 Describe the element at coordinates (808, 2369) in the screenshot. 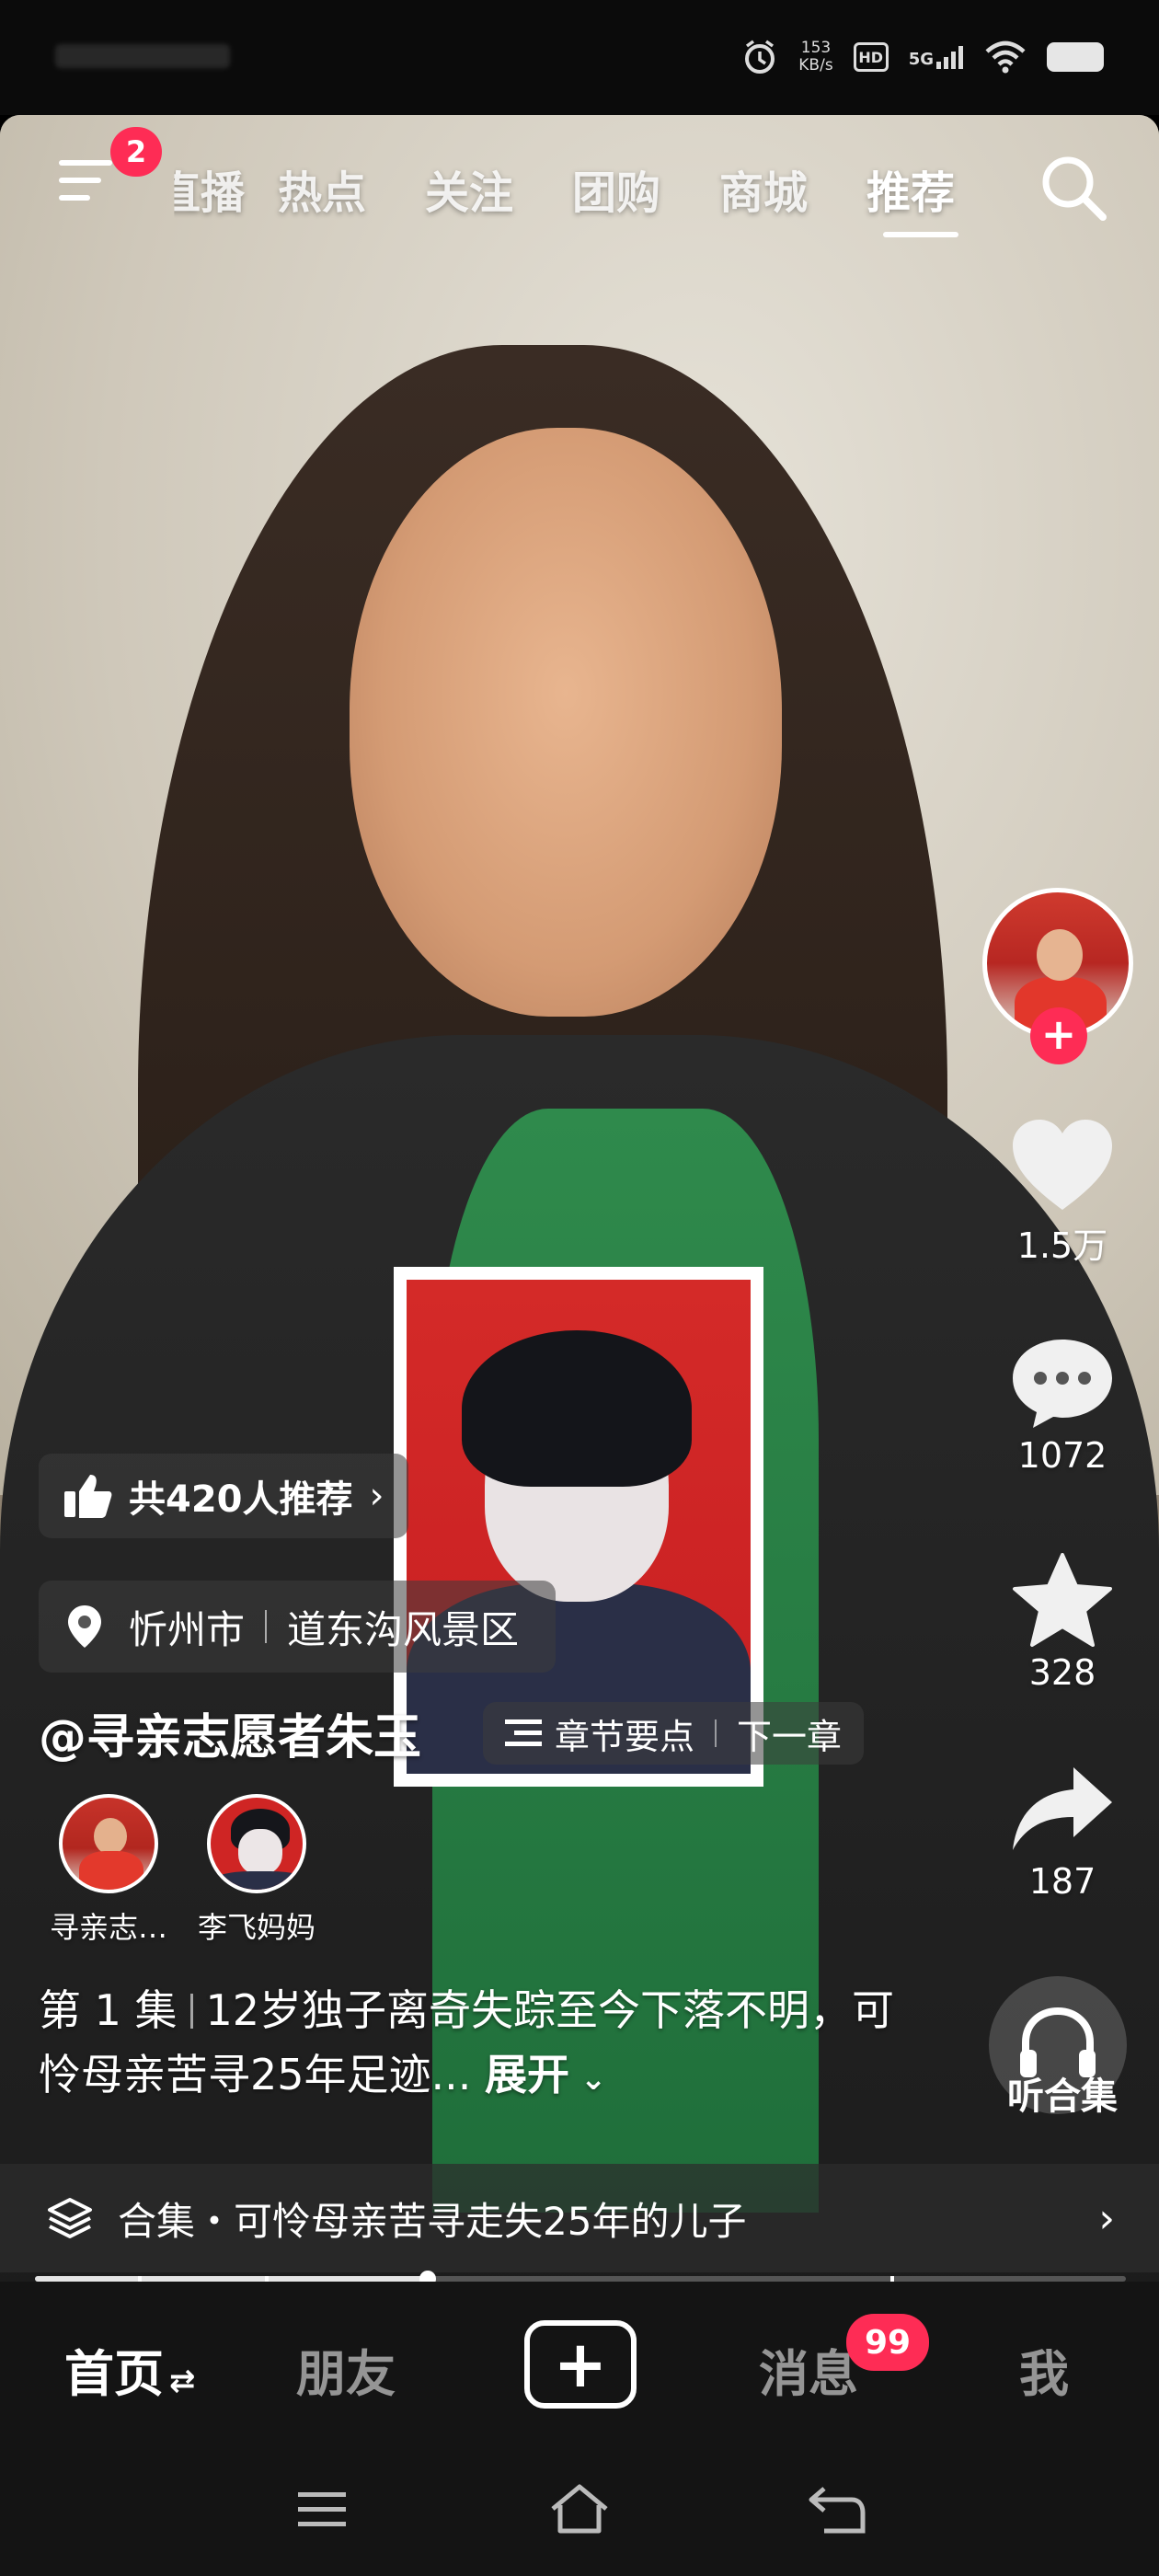

I see `tab-messages: 消息` at that location.